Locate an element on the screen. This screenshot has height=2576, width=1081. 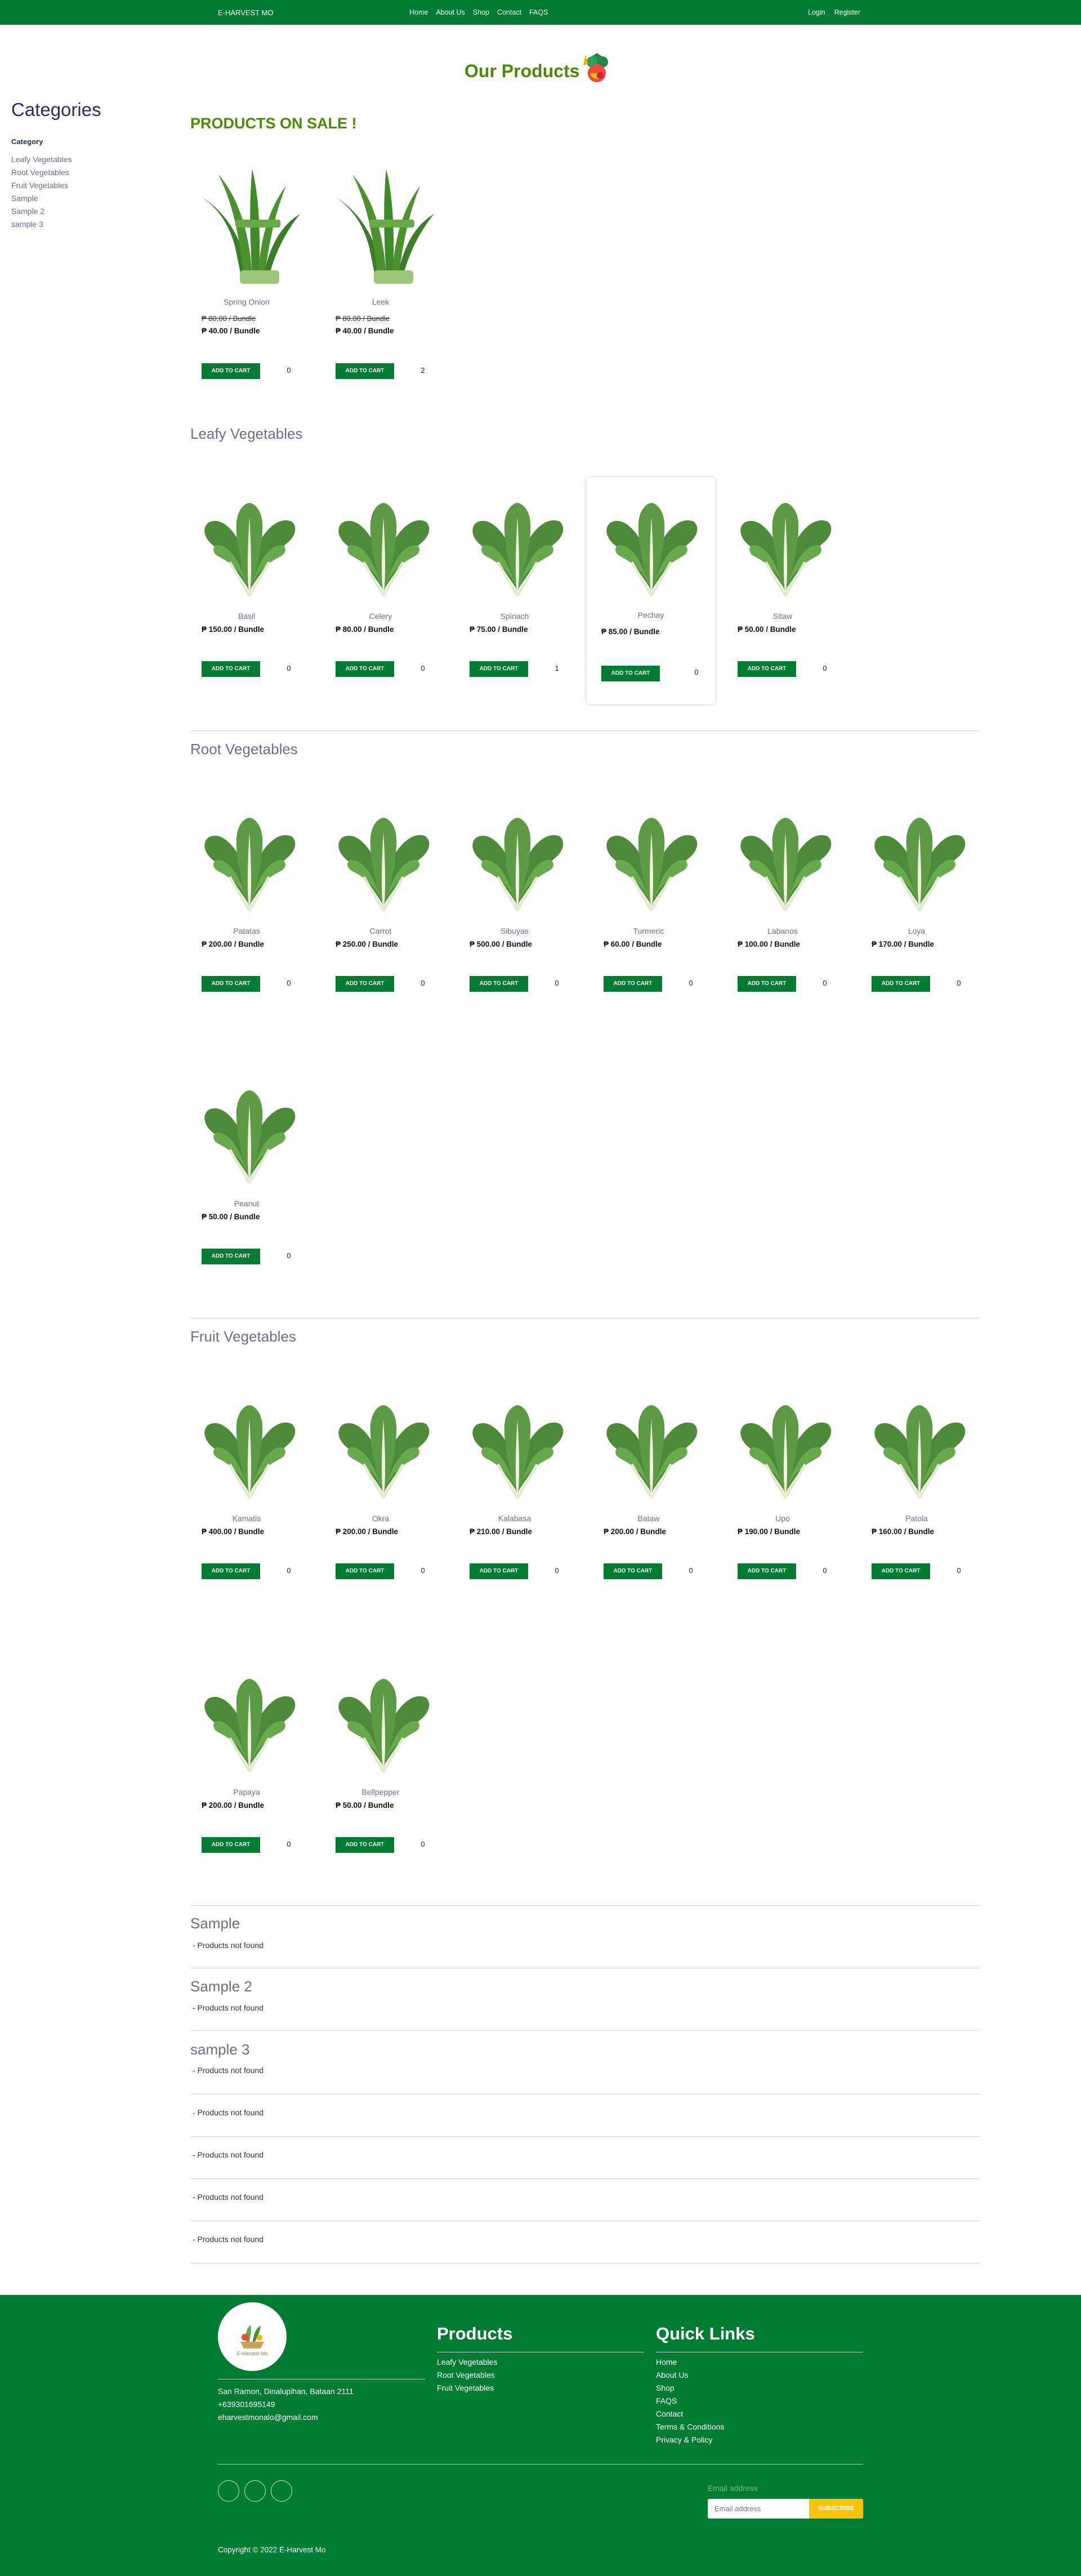
footer-link-shop: Shop is located at coordinates (665, 2387).